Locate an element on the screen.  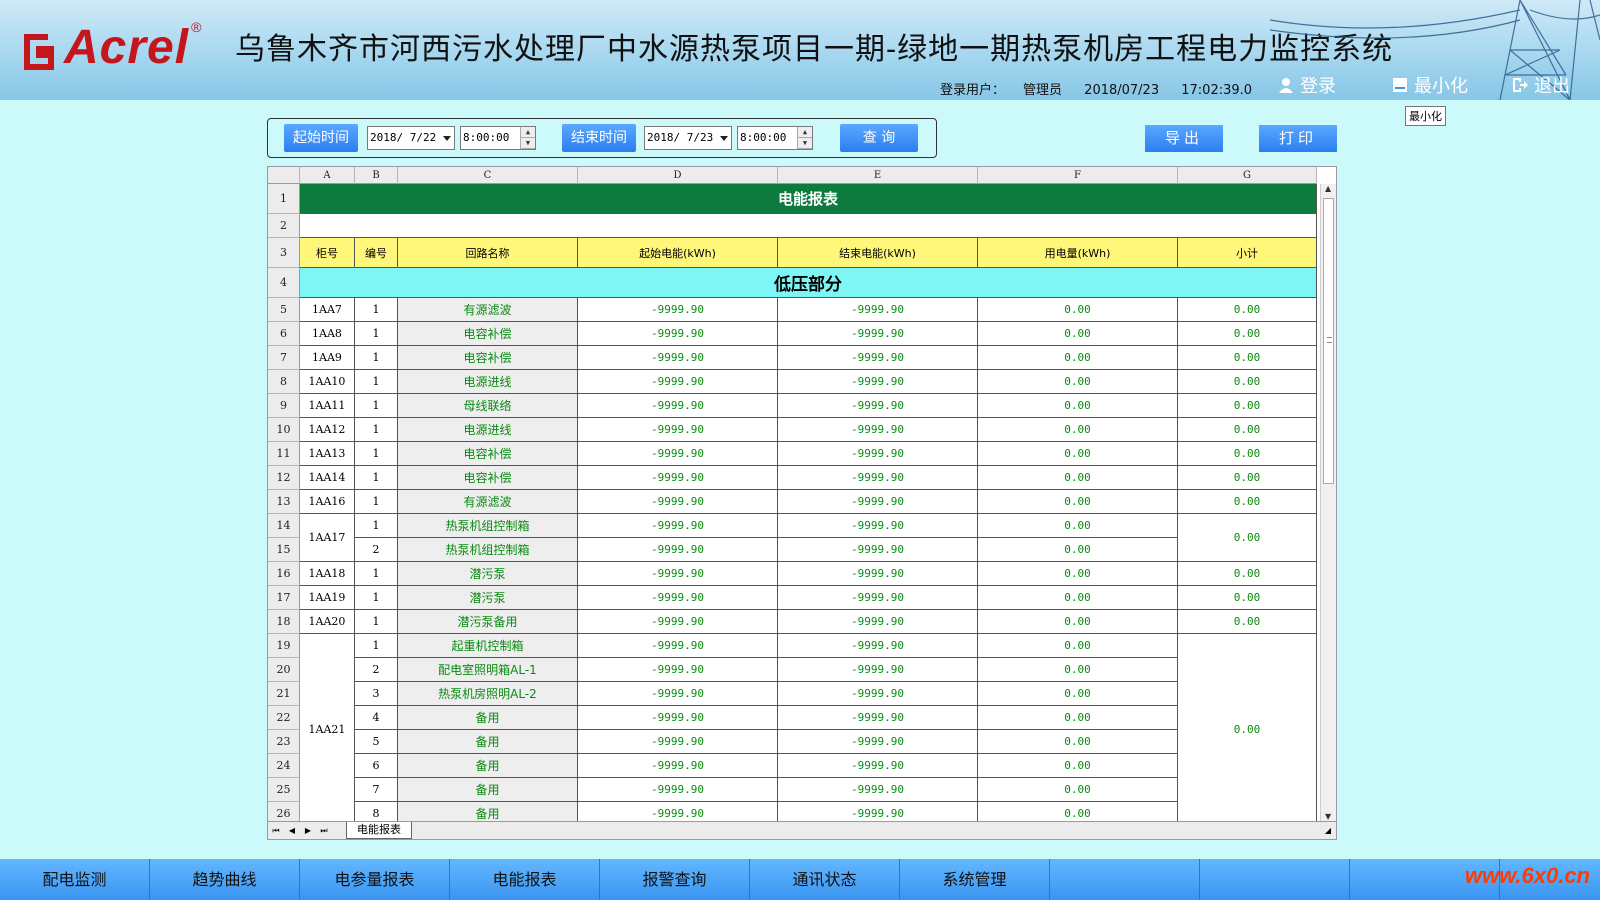
row-header-6: 6 is located at coordinates (284, 334).